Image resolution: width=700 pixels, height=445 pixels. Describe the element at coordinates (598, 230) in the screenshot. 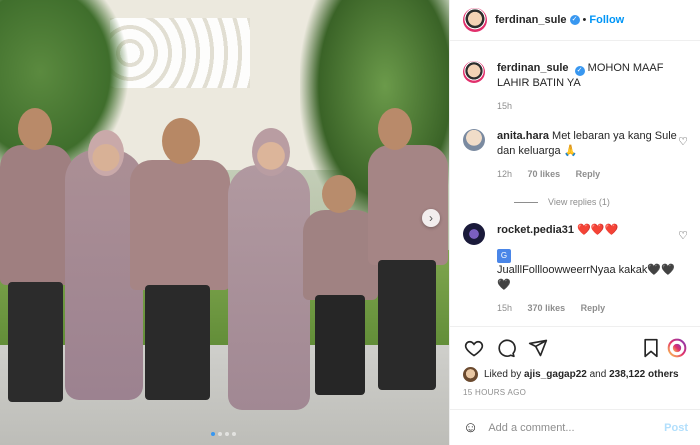

I see `comment-hearts-text: ❤️❤️❤️` at that location.